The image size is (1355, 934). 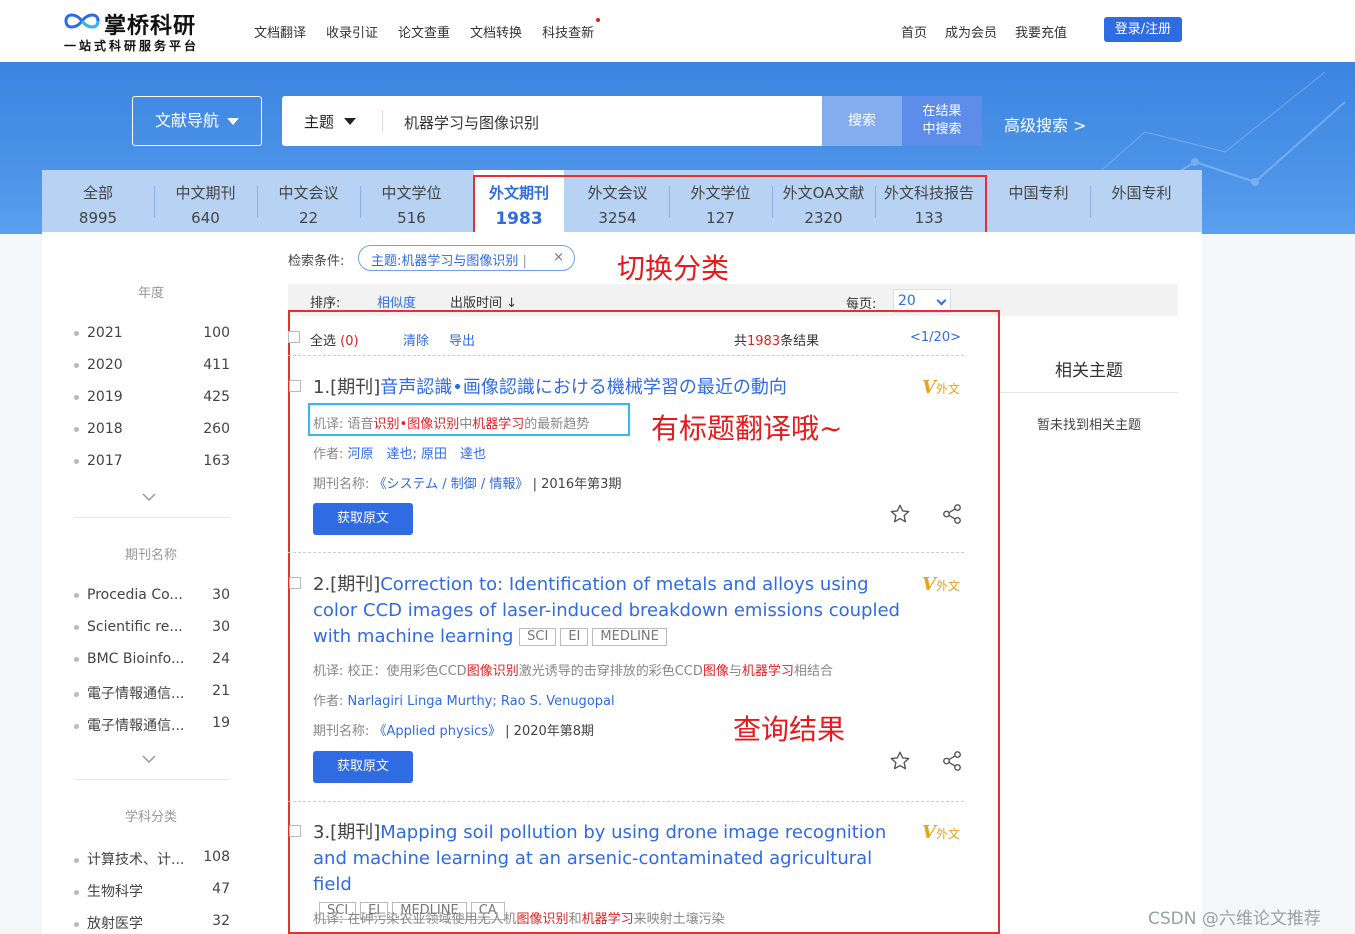 What do you see at coordinates (82, 21) in the screenshot?
I see `infinity-logo-icon` at bounding box center [82, 21].